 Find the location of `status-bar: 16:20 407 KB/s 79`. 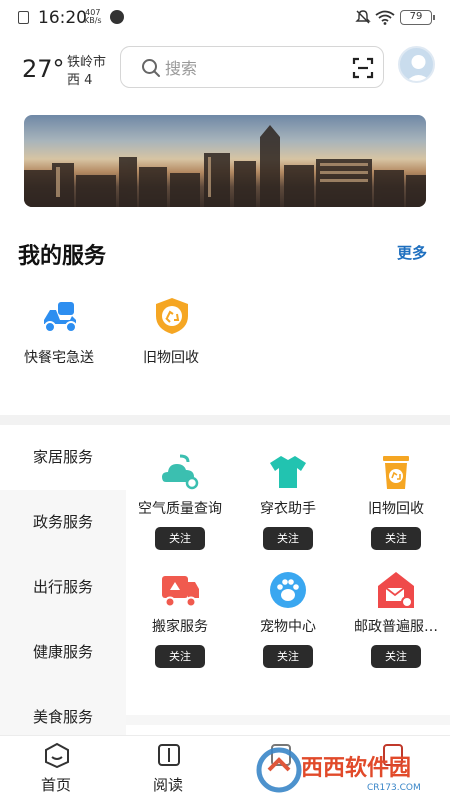

status-bar: 16:20 407 KB/s 79 is located at coordinates (225, 18).